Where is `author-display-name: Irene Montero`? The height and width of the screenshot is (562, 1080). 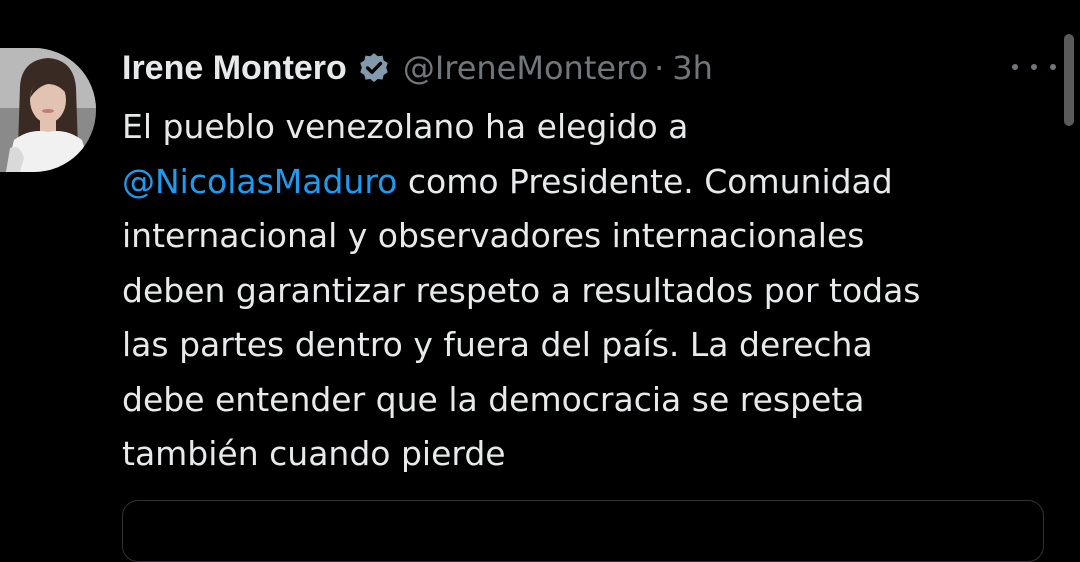 author-display-name: Irene Montero is located at coordinates (234, 68).